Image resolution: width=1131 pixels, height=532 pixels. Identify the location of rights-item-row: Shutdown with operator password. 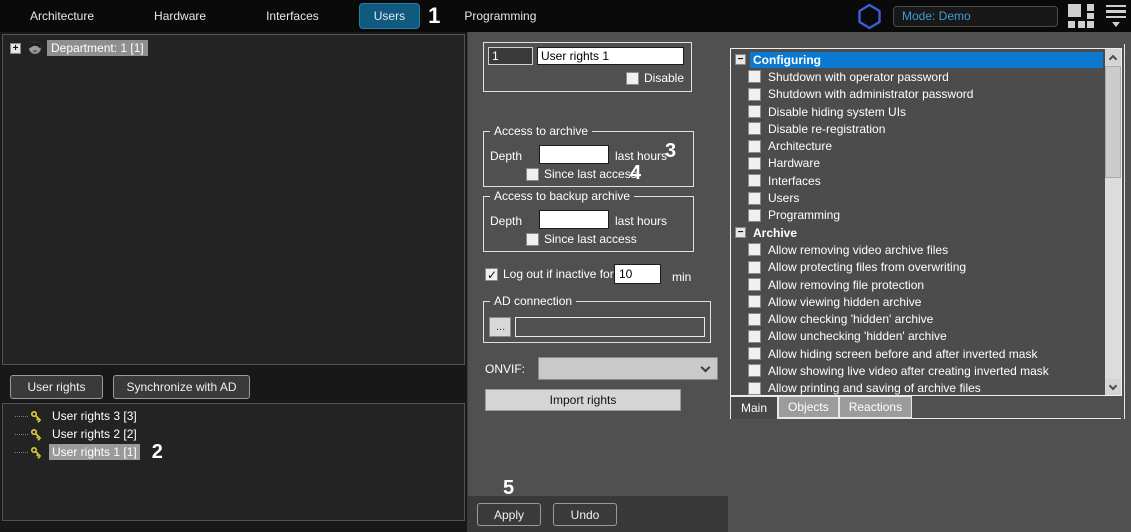
(926, 76).